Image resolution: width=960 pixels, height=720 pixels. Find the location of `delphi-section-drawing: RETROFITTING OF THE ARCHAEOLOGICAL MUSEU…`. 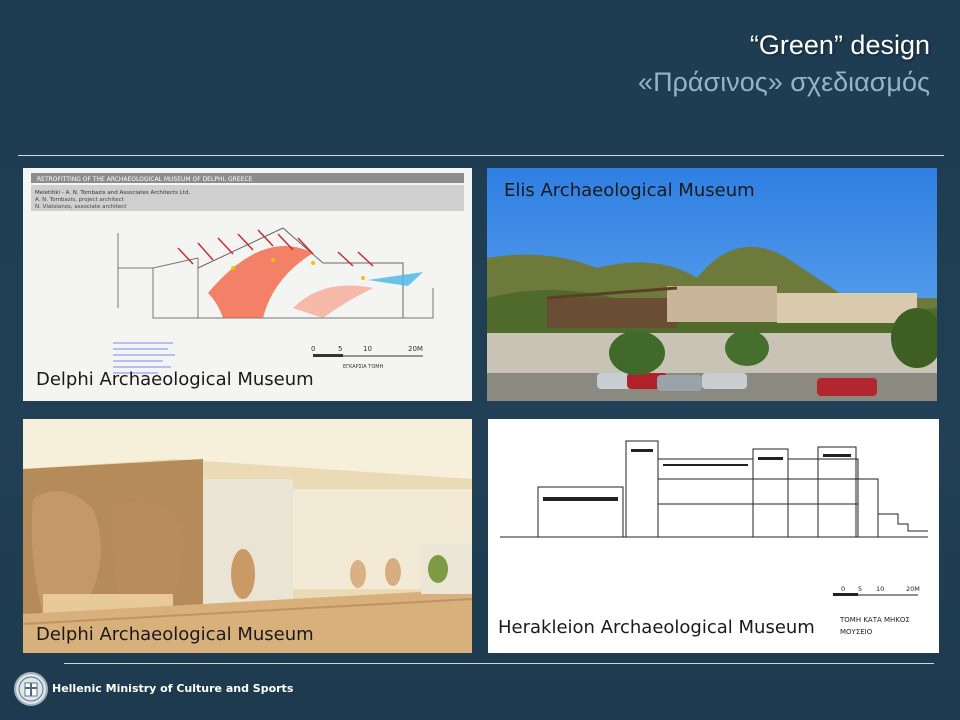

delphi-section-drawing: RETROFITTING OF THE ARCHAEOLOGICAL MUSEU… is located at coordinates (247, 273).